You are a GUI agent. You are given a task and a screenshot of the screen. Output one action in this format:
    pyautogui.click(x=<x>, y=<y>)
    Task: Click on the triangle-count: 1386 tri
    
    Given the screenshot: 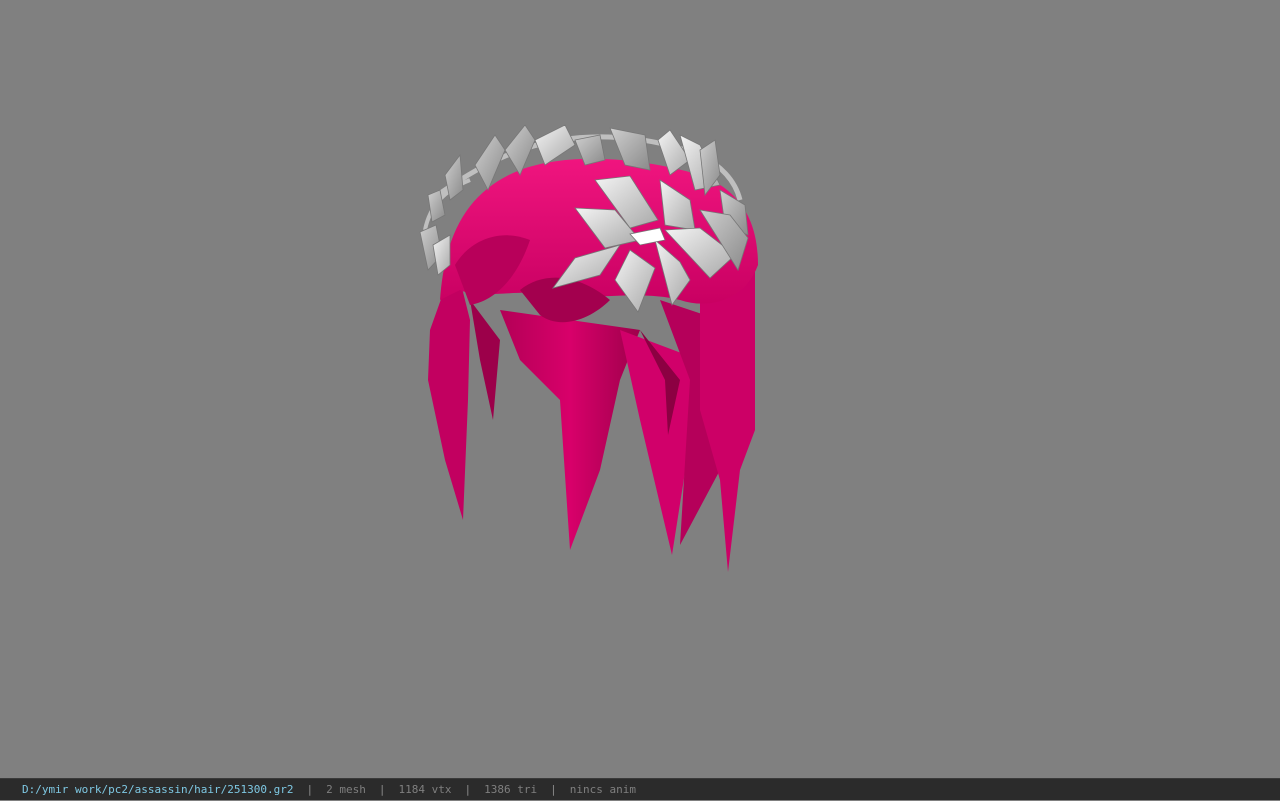 What is the action you would take?
    pyautogui.click(x=511, y=789)
    